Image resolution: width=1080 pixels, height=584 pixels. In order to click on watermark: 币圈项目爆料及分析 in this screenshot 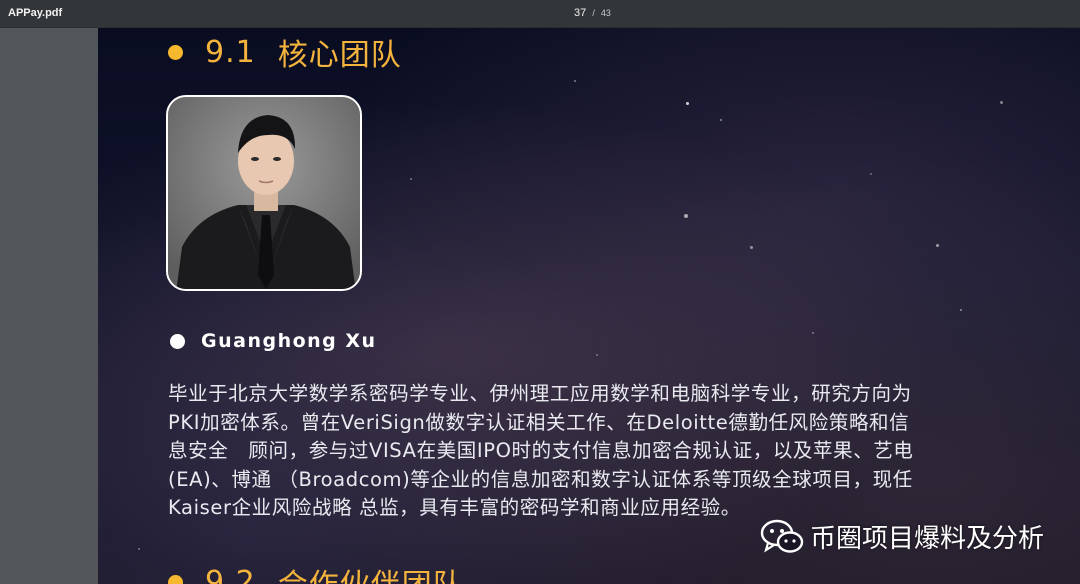, I will do `click(902, 536)`.